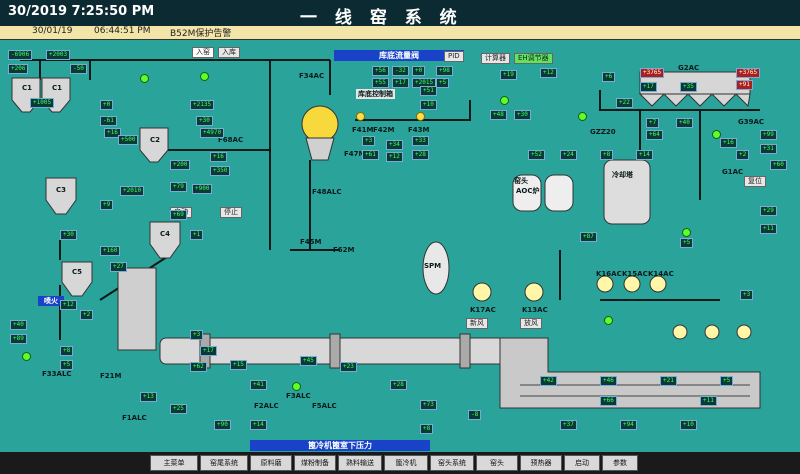 This screenshot has width=800, height=474. Describe the element at coordinates (58, 55) in the screenshot. I see `readout-value: +2003` at that location.